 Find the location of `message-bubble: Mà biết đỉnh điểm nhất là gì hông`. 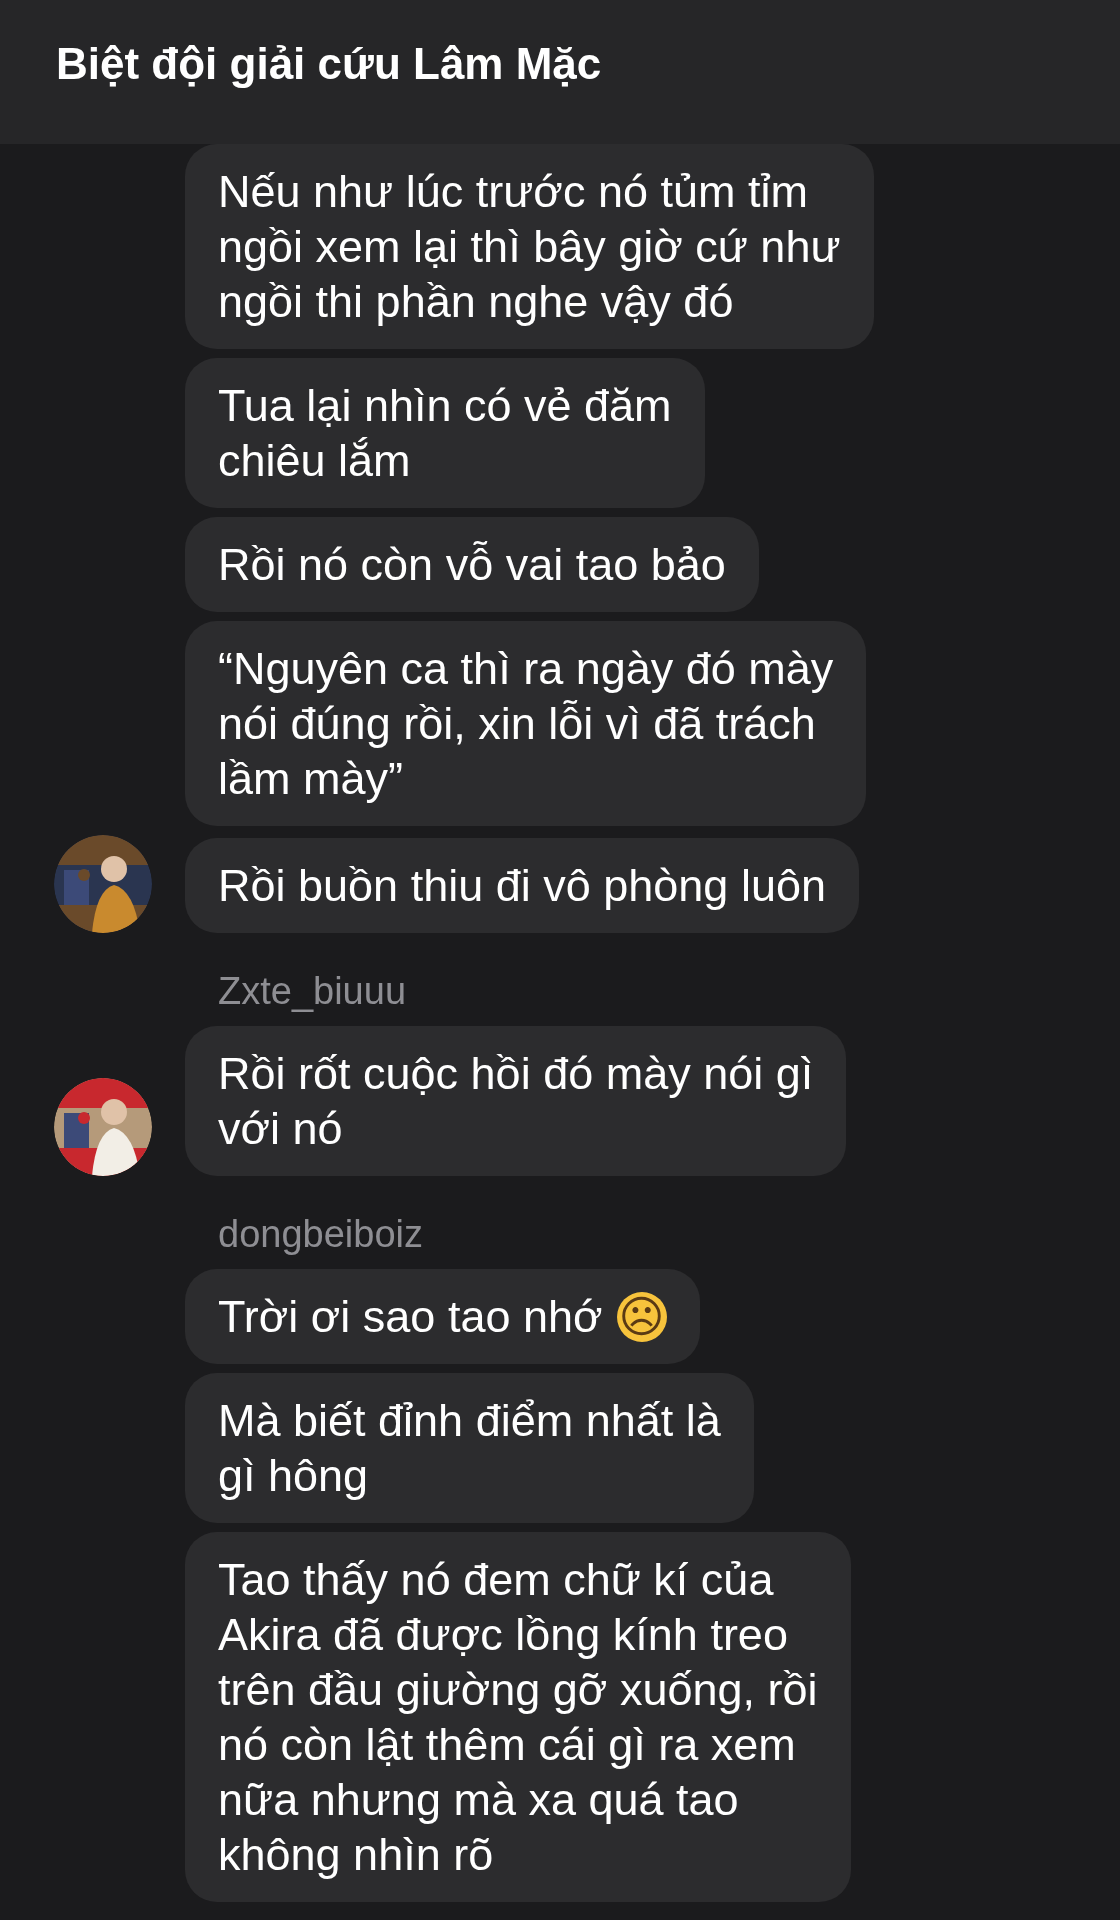

message-bubble: Mà biết đỉnh điểm nhất là gì hông is located at coordinates (469, 1448).